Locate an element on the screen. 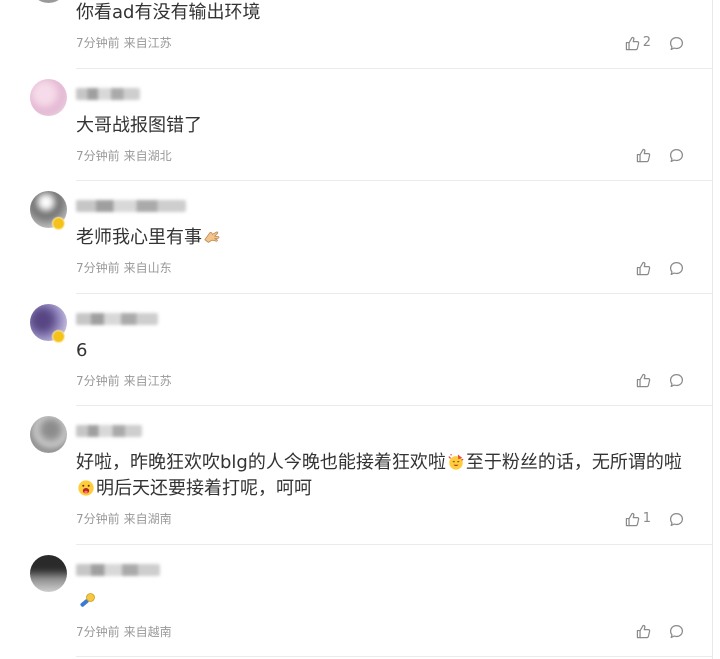 Image resolution: width=720 pixels, height=659 pixels. comment-source: 来自湖北 is located at coordinates (147, 155).